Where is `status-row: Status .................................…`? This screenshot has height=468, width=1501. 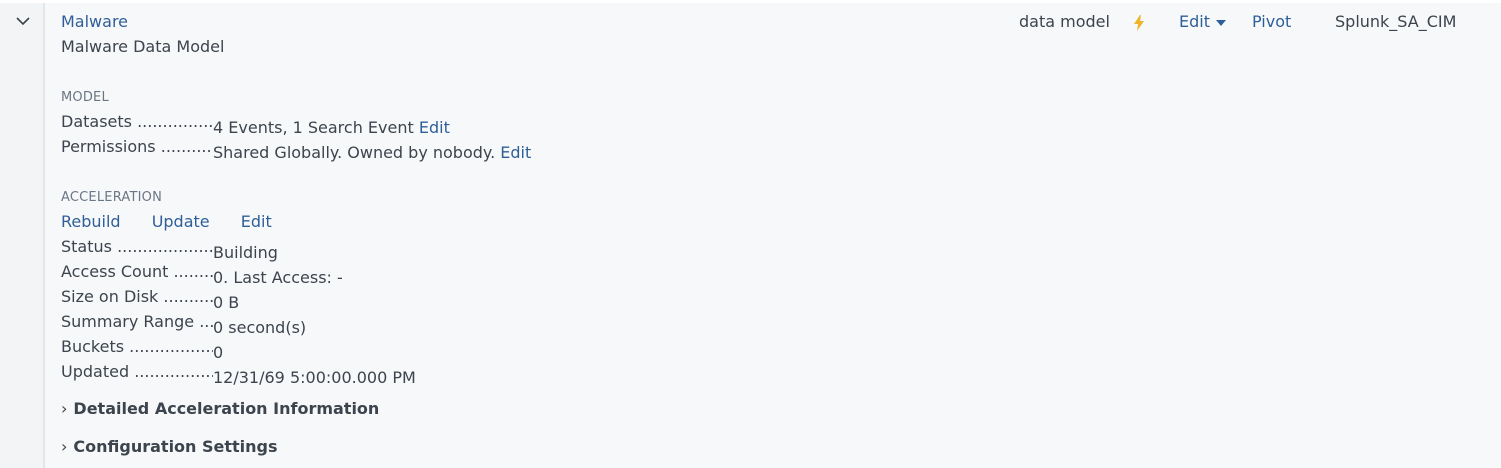 status-row: Status .................................… is located at coordinates (169, 250).